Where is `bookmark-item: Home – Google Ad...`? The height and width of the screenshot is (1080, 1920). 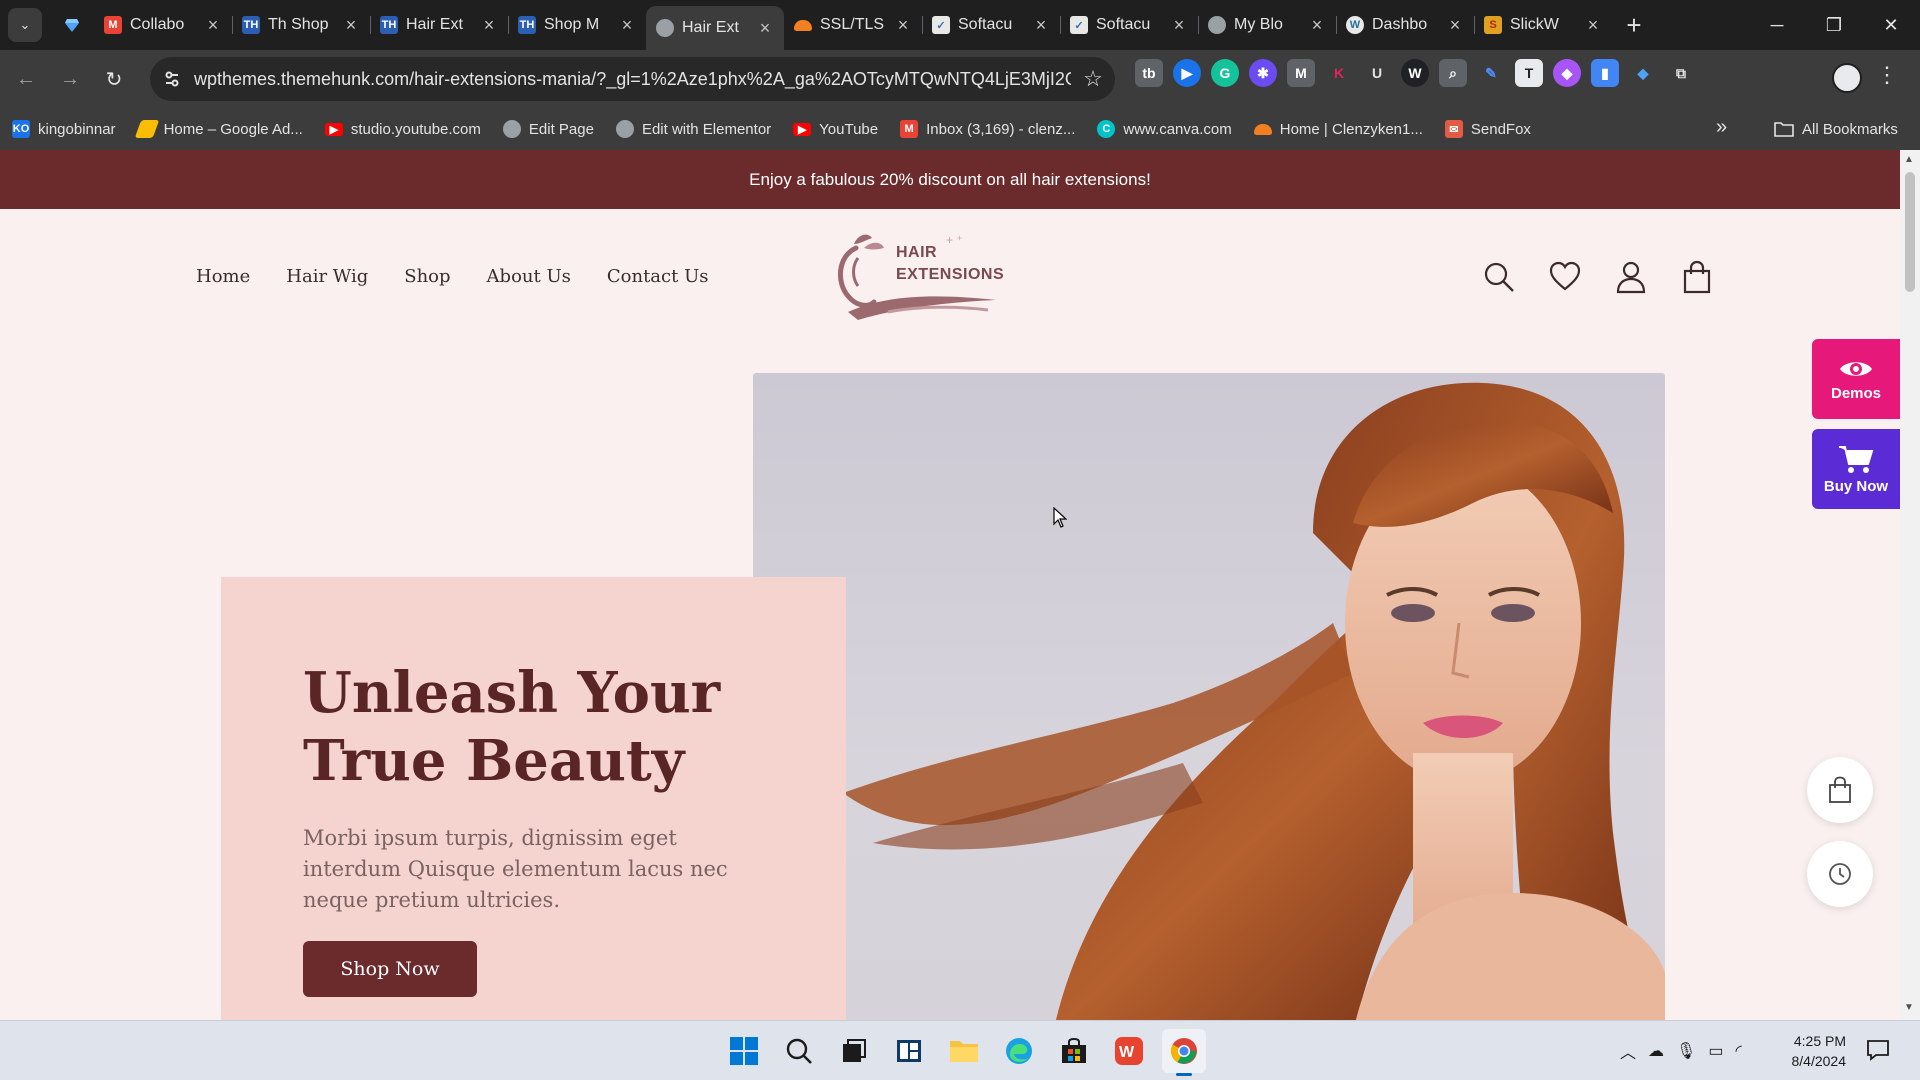 bookmark-item: Home – Google Ad... is located at coordinates (218, 129).